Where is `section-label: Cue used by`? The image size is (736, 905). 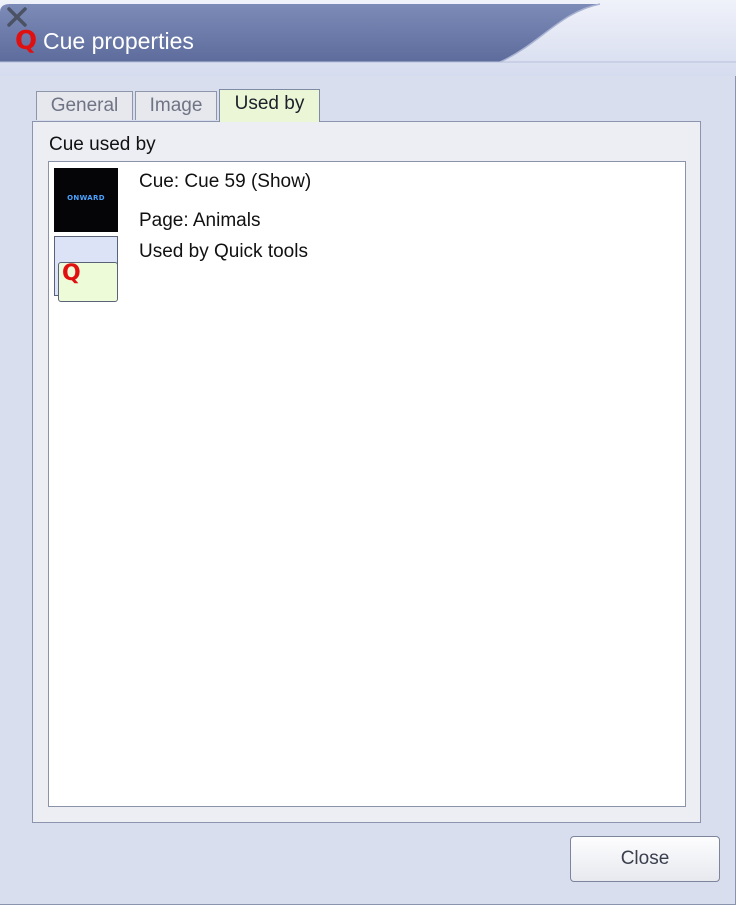 section-label: Cue used by is located at coordinates (102, 144).